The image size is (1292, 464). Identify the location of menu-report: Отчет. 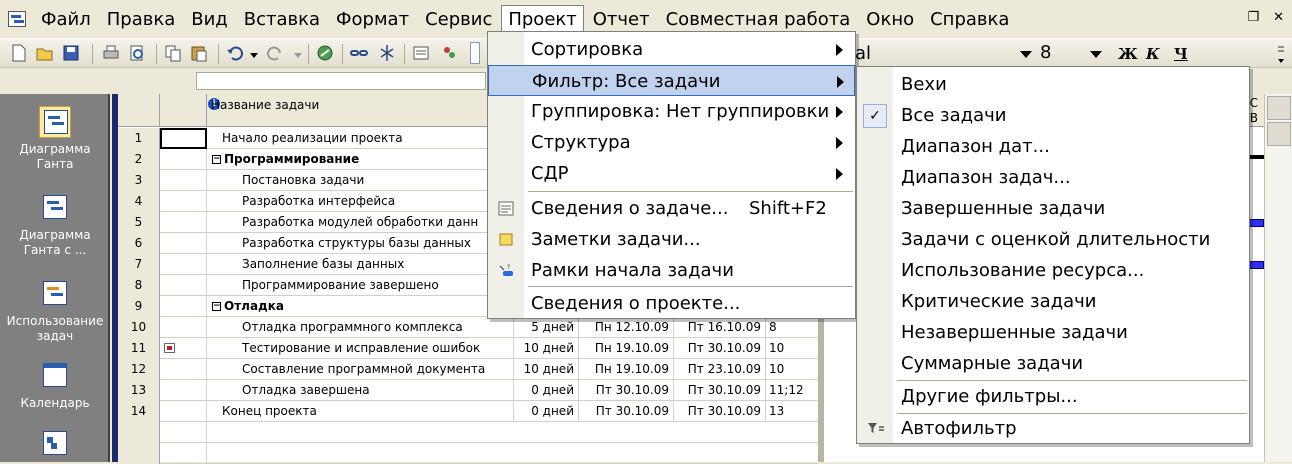
(621, 19).